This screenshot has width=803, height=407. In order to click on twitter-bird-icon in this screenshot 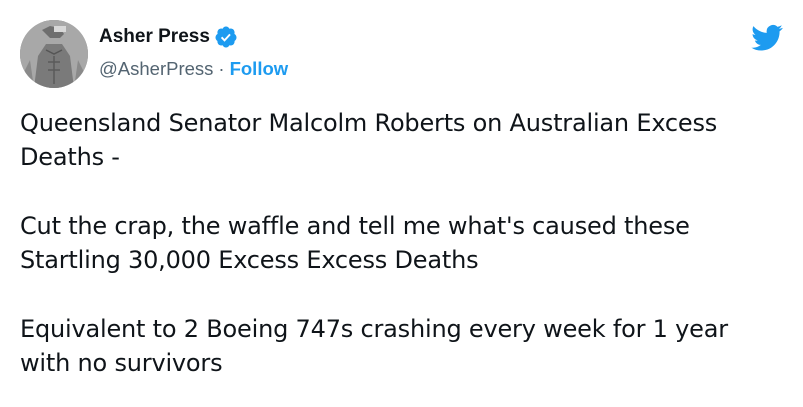, I will do `click(767, 38)`.